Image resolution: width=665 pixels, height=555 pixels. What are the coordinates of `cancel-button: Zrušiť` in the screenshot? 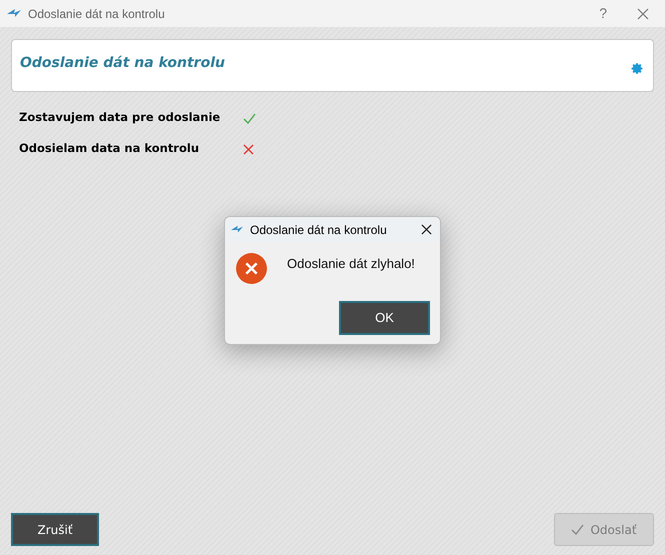 It's located at (55, 529).